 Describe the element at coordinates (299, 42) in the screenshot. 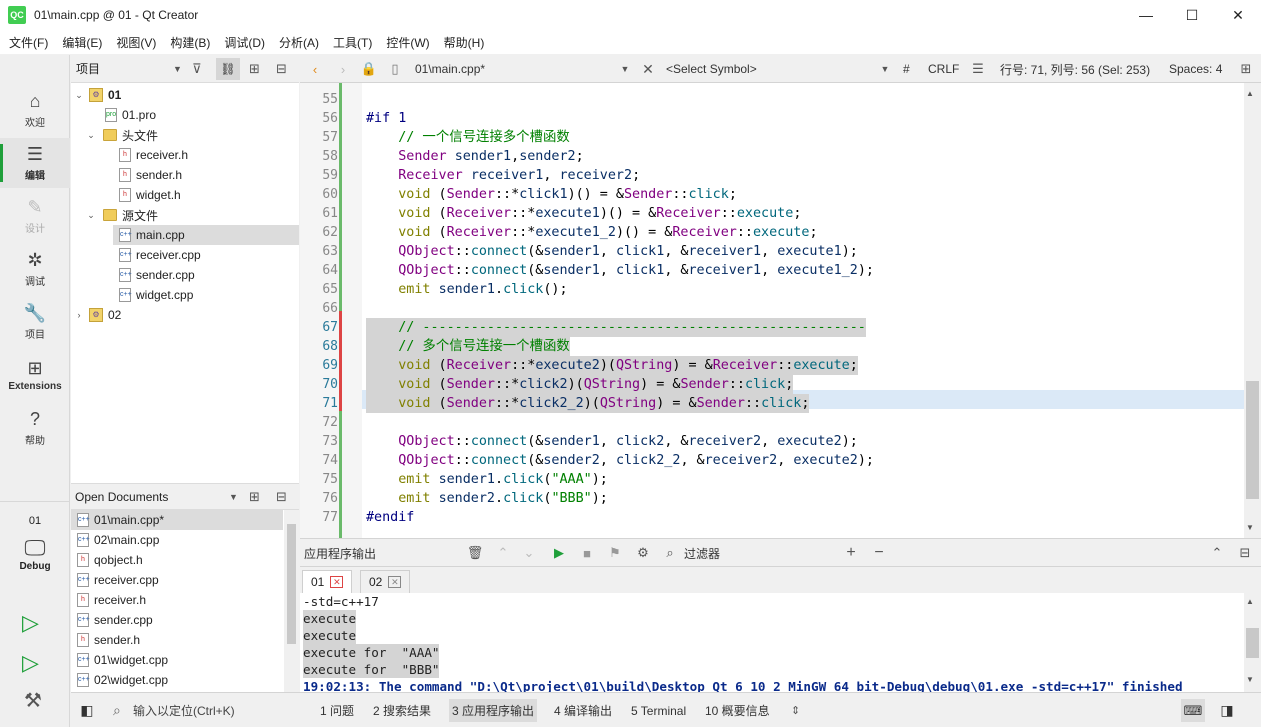

I see `menu-analyze: 分析(A)` at that location.